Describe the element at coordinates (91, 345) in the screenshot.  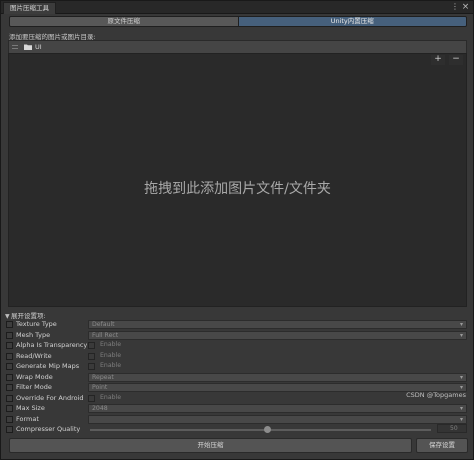
I see `alpha-enable-checkbox` at that location.